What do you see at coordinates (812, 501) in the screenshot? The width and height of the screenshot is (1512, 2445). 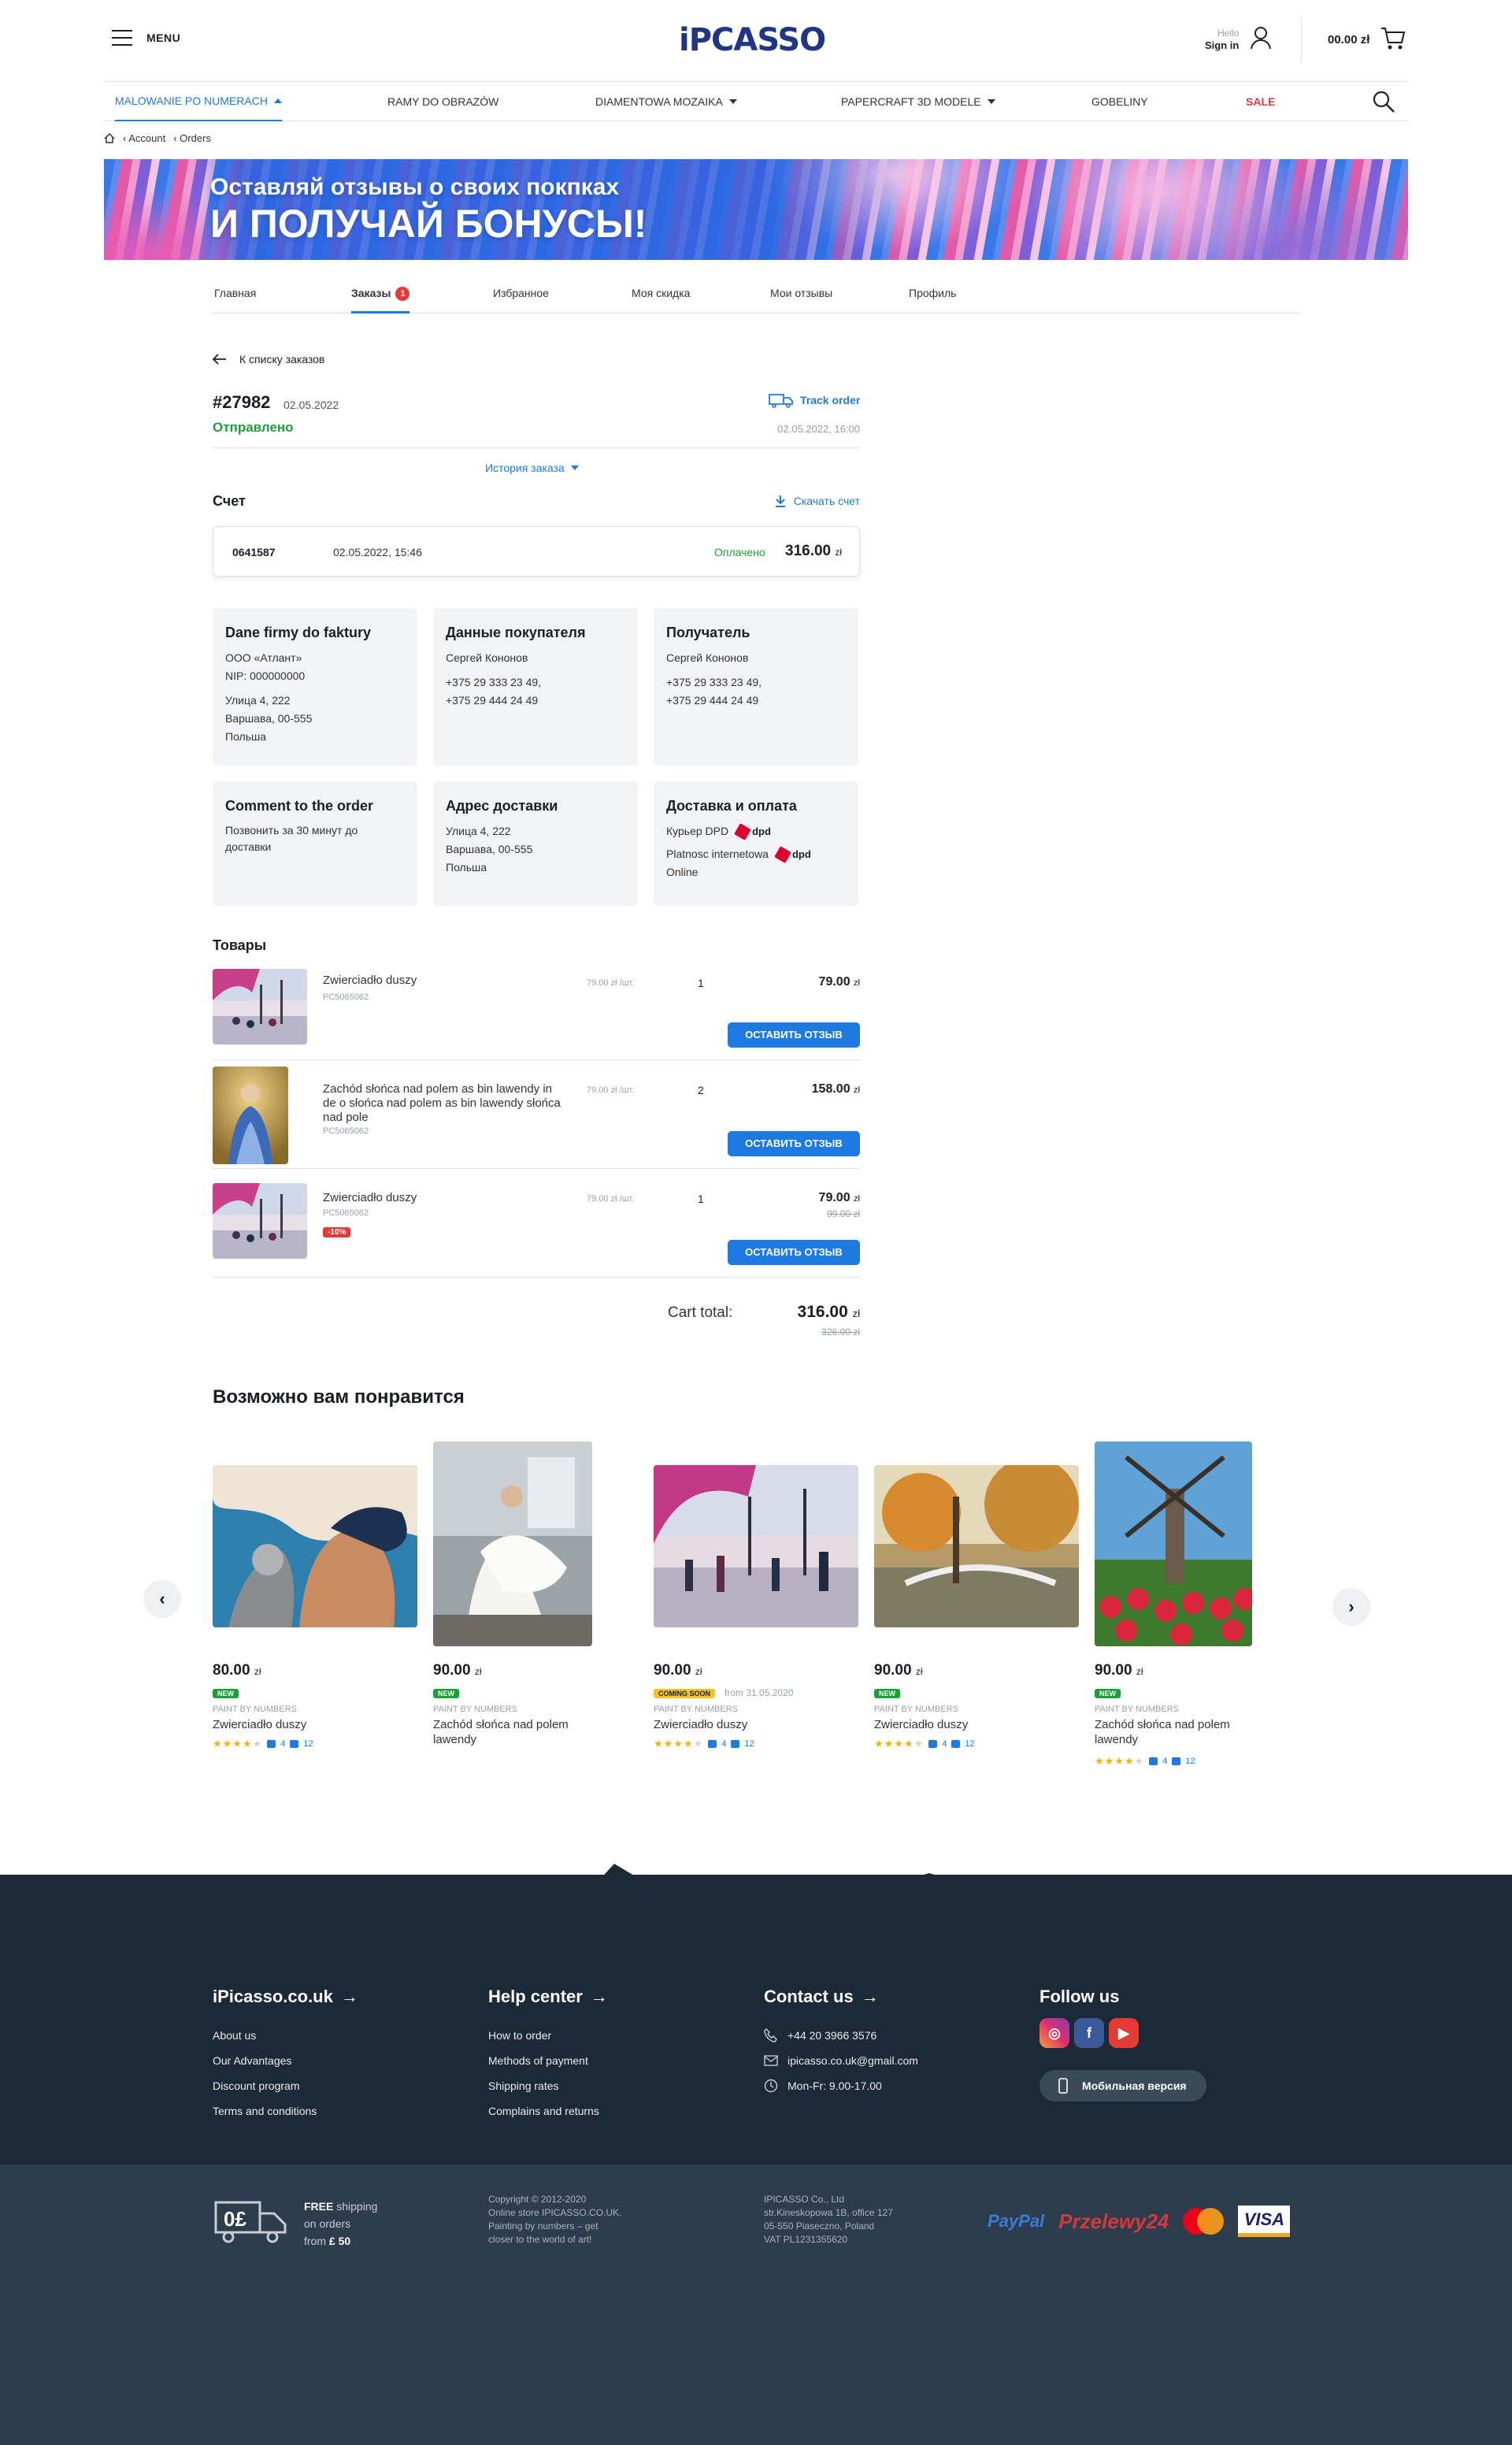 I see `download-invoice-link: Скачать счет` at bounding box center [812, 501].